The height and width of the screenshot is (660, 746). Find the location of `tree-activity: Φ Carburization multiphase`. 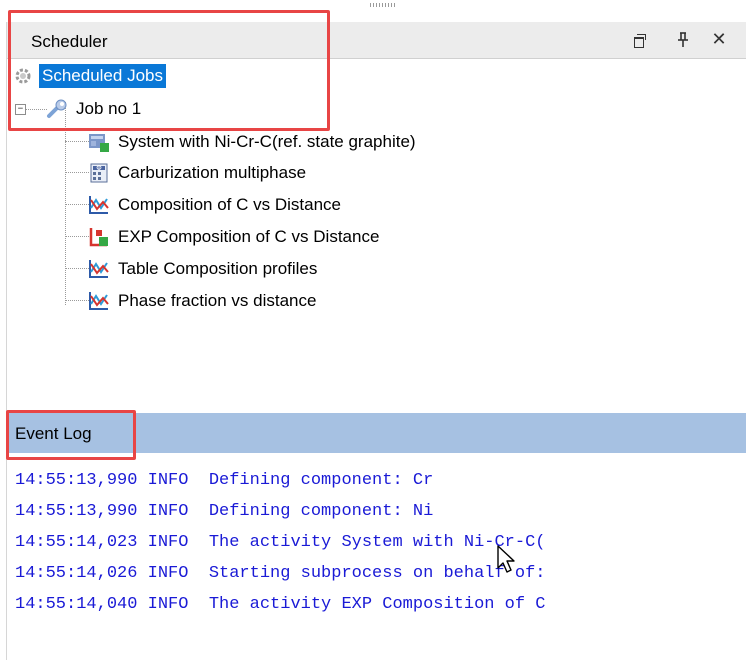

tree-activity: Φ Carburization multiphase is located at coordinates (198, 173).